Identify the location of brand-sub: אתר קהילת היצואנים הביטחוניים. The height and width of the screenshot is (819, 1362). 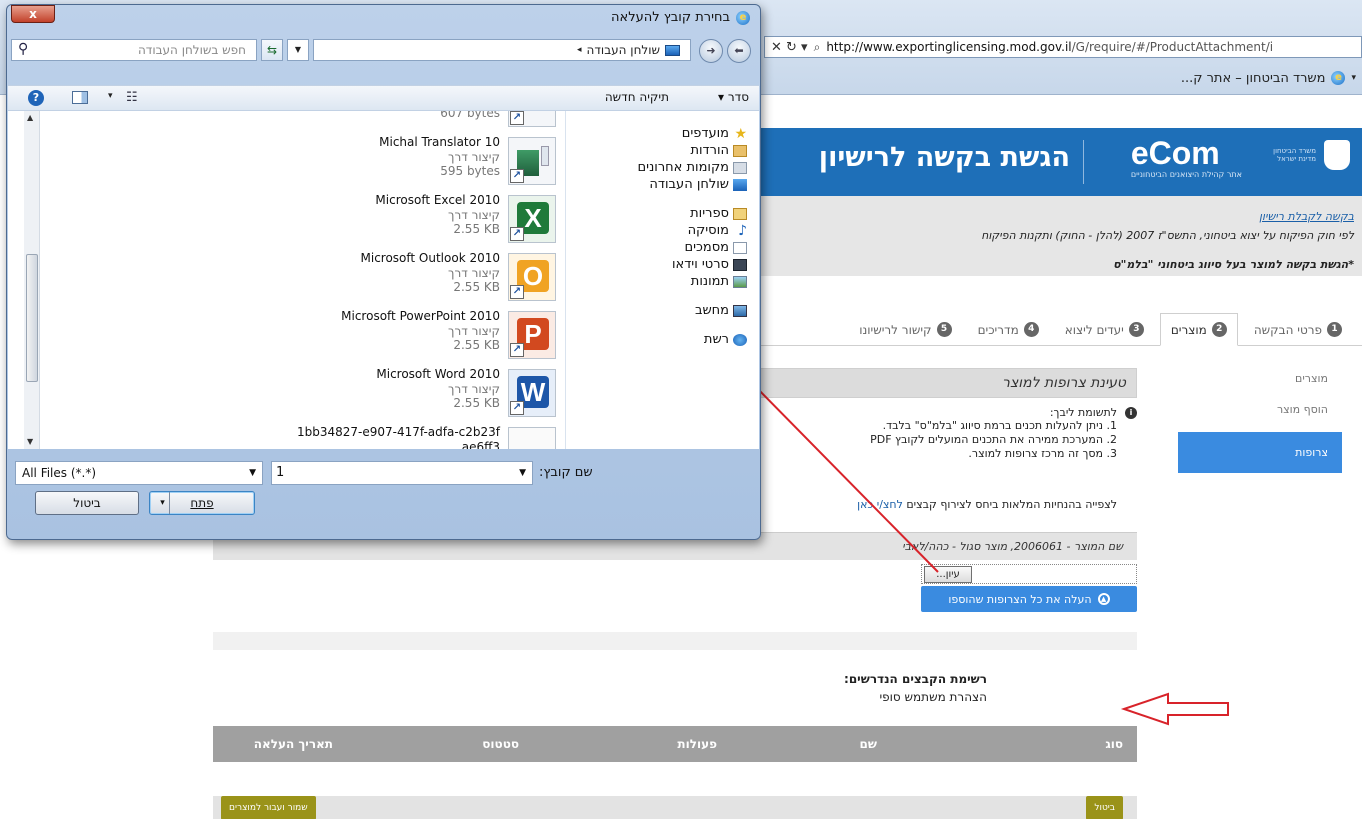
(1186, 174).